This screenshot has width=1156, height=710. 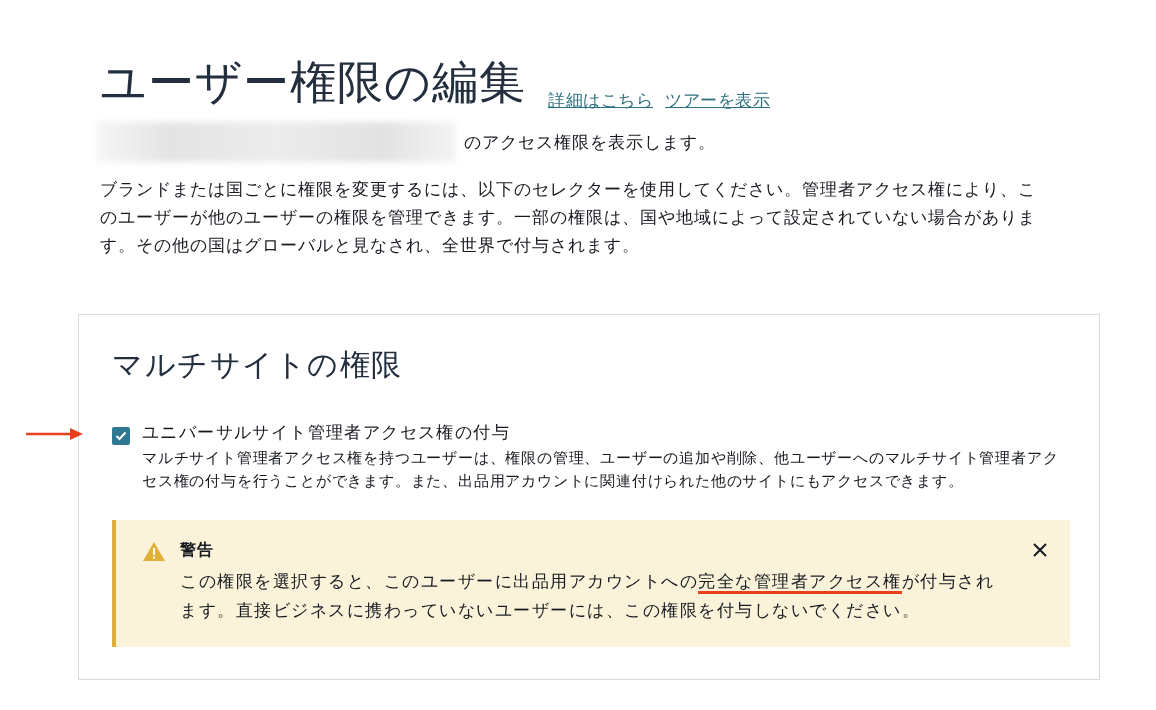 What do you see at coordinates (568, 218) in the screenshot?
I see `description-text: ブランドまたは国ごとに権限を変更するには、以下のセレクターを使用してください。管理者アクセス権により、このユーザーが他のユーザーの権限を管理できます。一部の権限は、国や地域によって設定されていない場合があります。その他の国はグローバルと見なされ、全世界で付与されます。` at bounding box center [568, 218].